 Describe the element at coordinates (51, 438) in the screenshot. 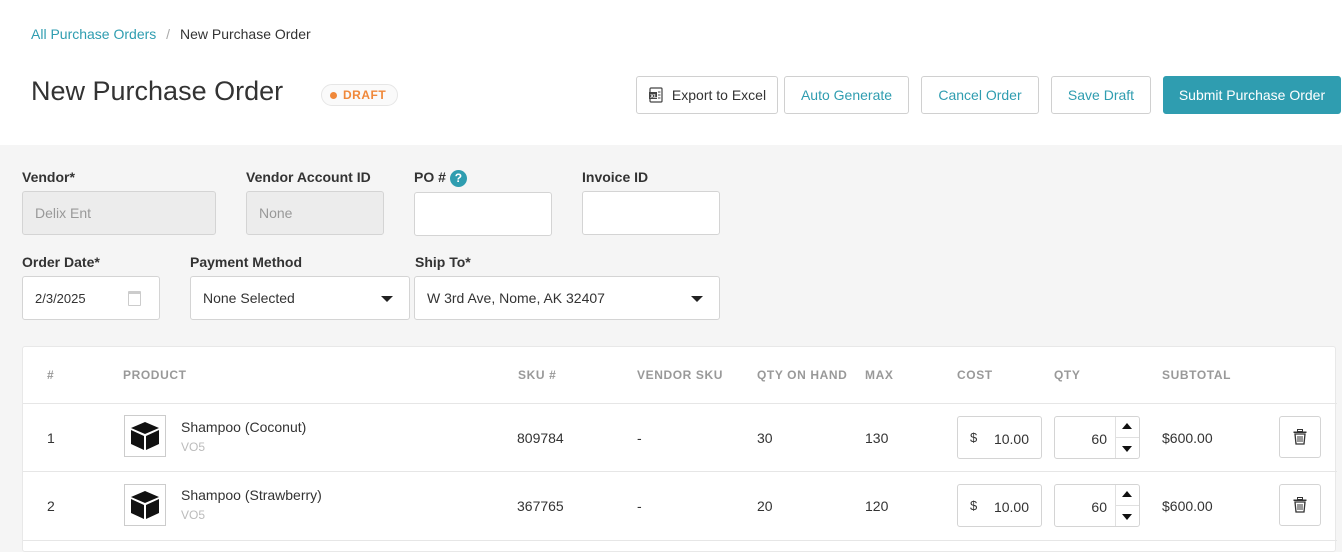

I see `row-number: 1` at that location.